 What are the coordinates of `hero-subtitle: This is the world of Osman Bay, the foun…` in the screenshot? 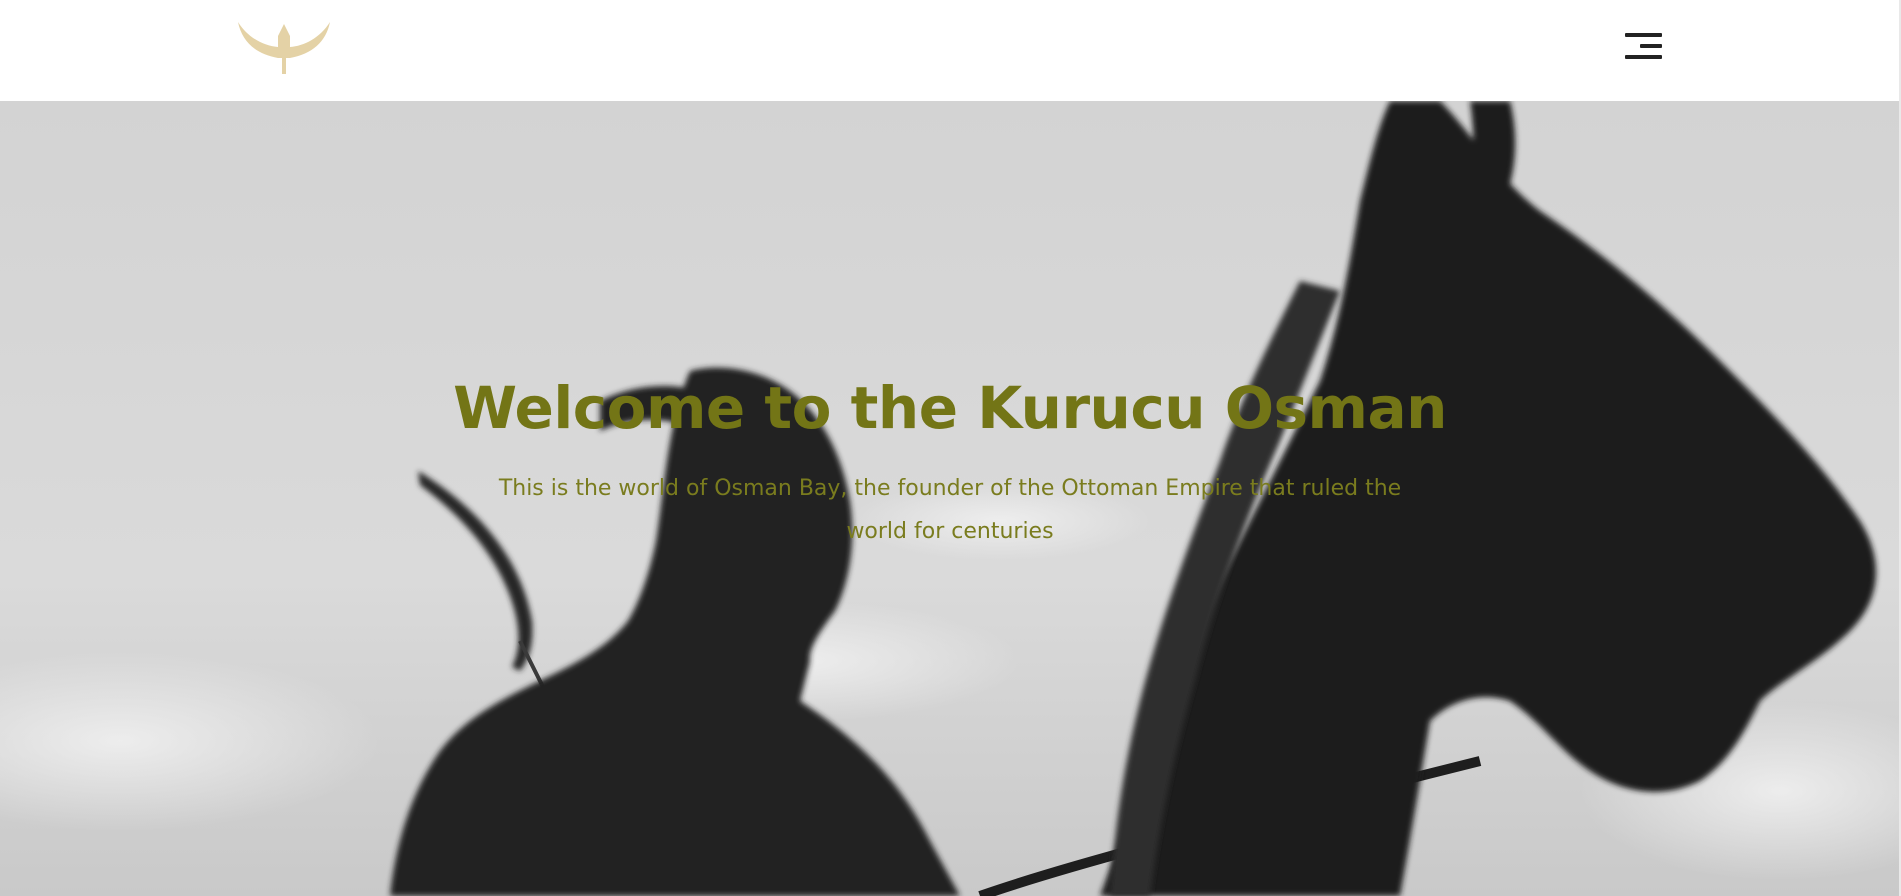 It's located at (950, 510).